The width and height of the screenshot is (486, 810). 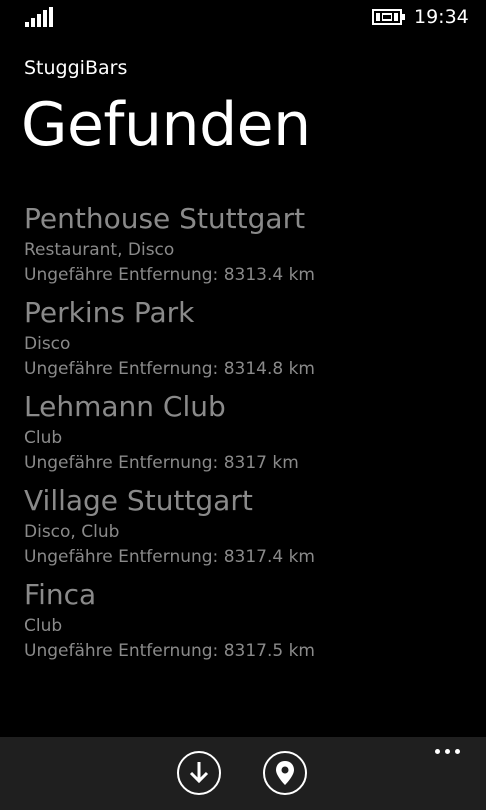 I want to click on result-distance: Ungefähre Entfernung: 8314.8 km, so click(x=244, y=369).